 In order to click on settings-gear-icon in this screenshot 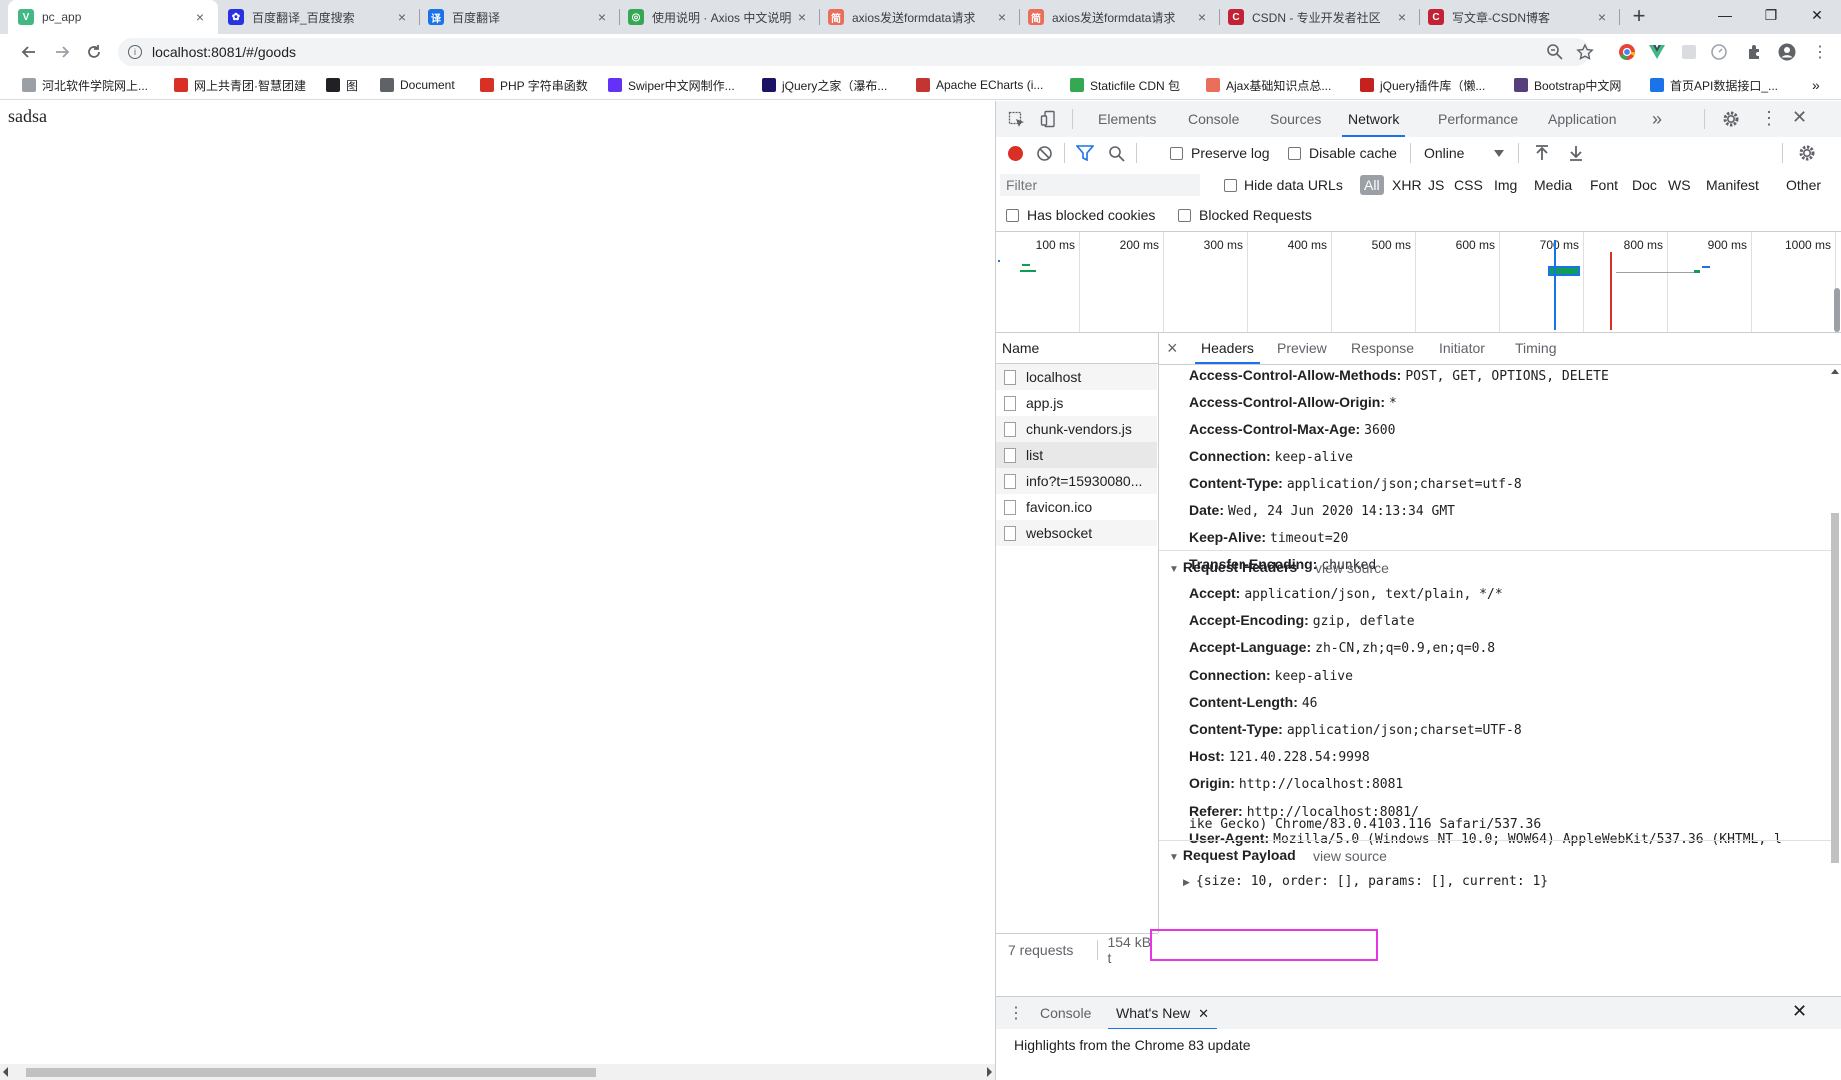, I will do `click(1731, 119)`.